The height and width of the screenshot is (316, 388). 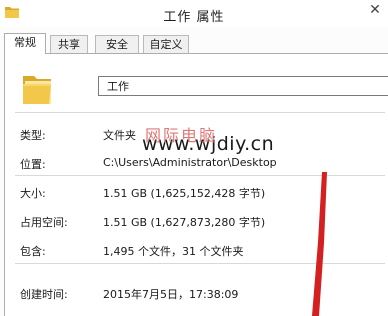 What do you see at coordinates (319, 244) in the screenshot?
I see `red-arrow-annotation` at bounding box center [319, 244].